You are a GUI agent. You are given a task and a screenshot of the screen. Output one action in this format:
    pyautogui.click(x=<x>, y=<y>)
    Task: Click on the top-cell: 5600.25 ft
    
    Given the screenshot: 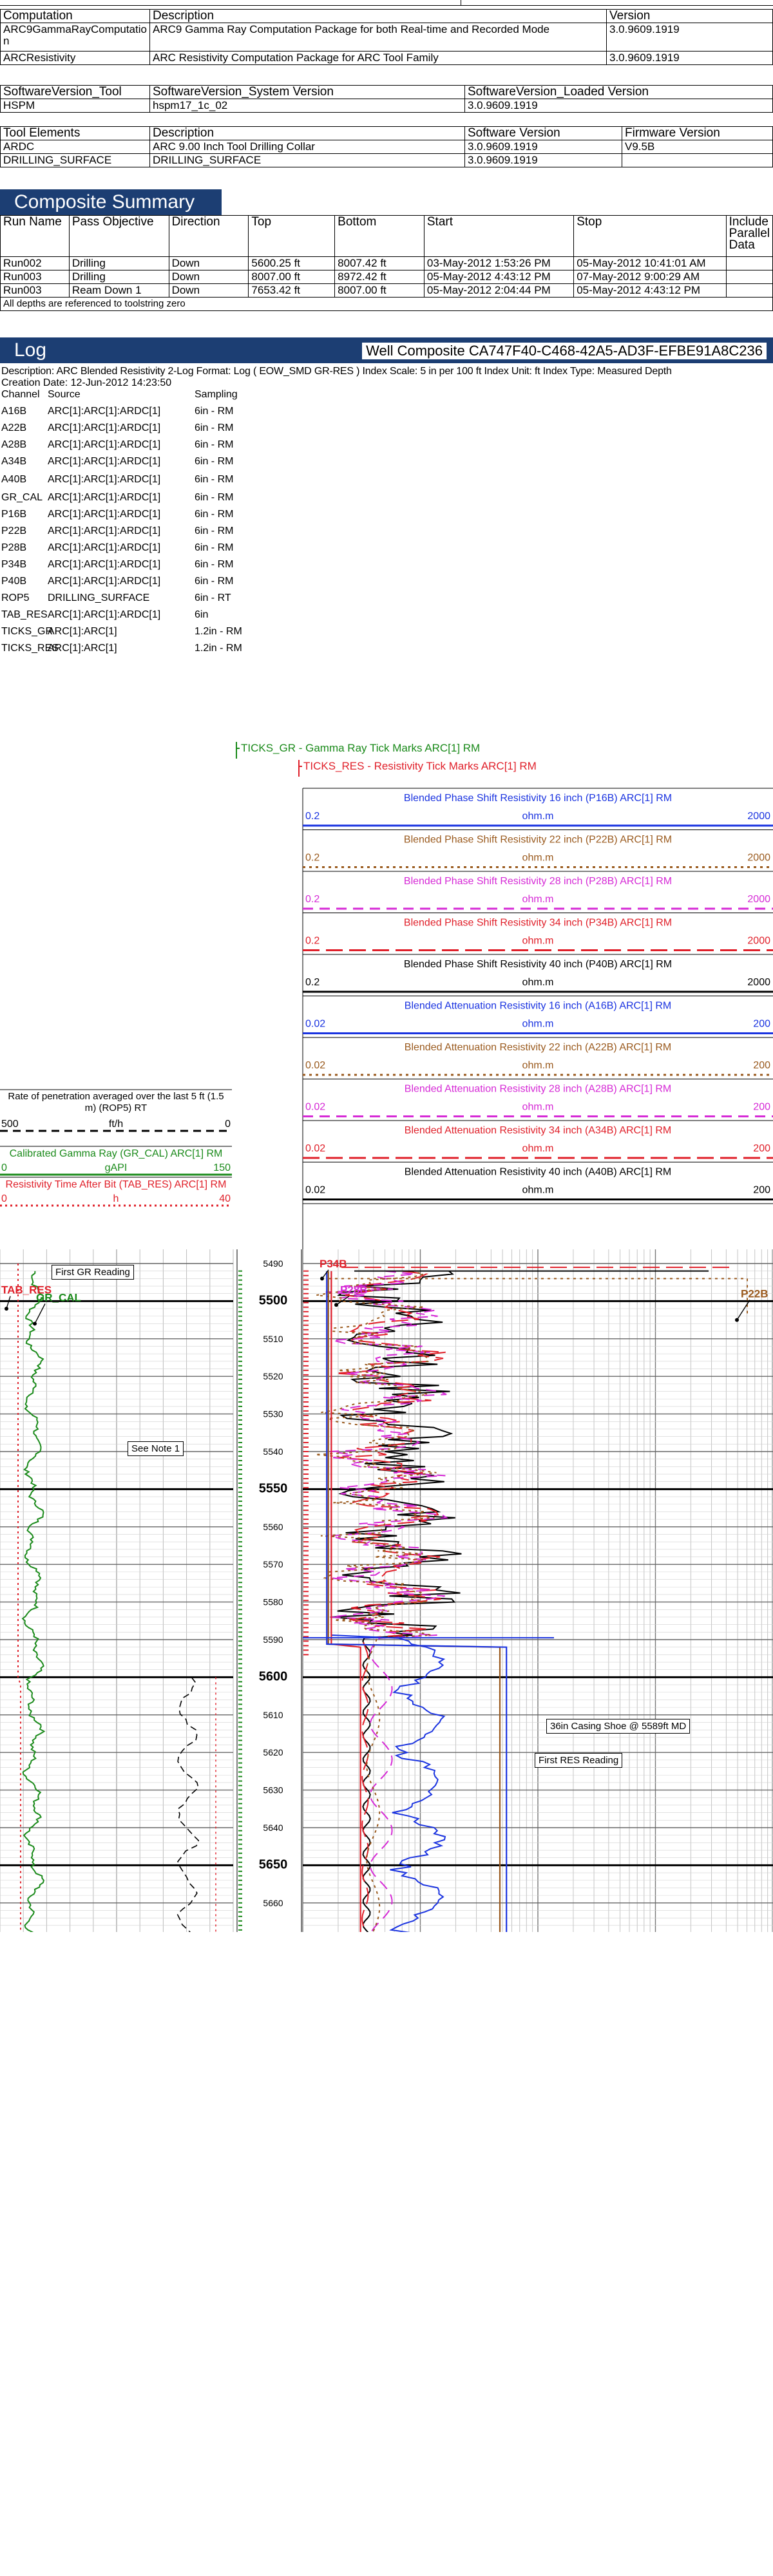 What is the action you would take?
    pyautogui.click(x=292, y=263)
    